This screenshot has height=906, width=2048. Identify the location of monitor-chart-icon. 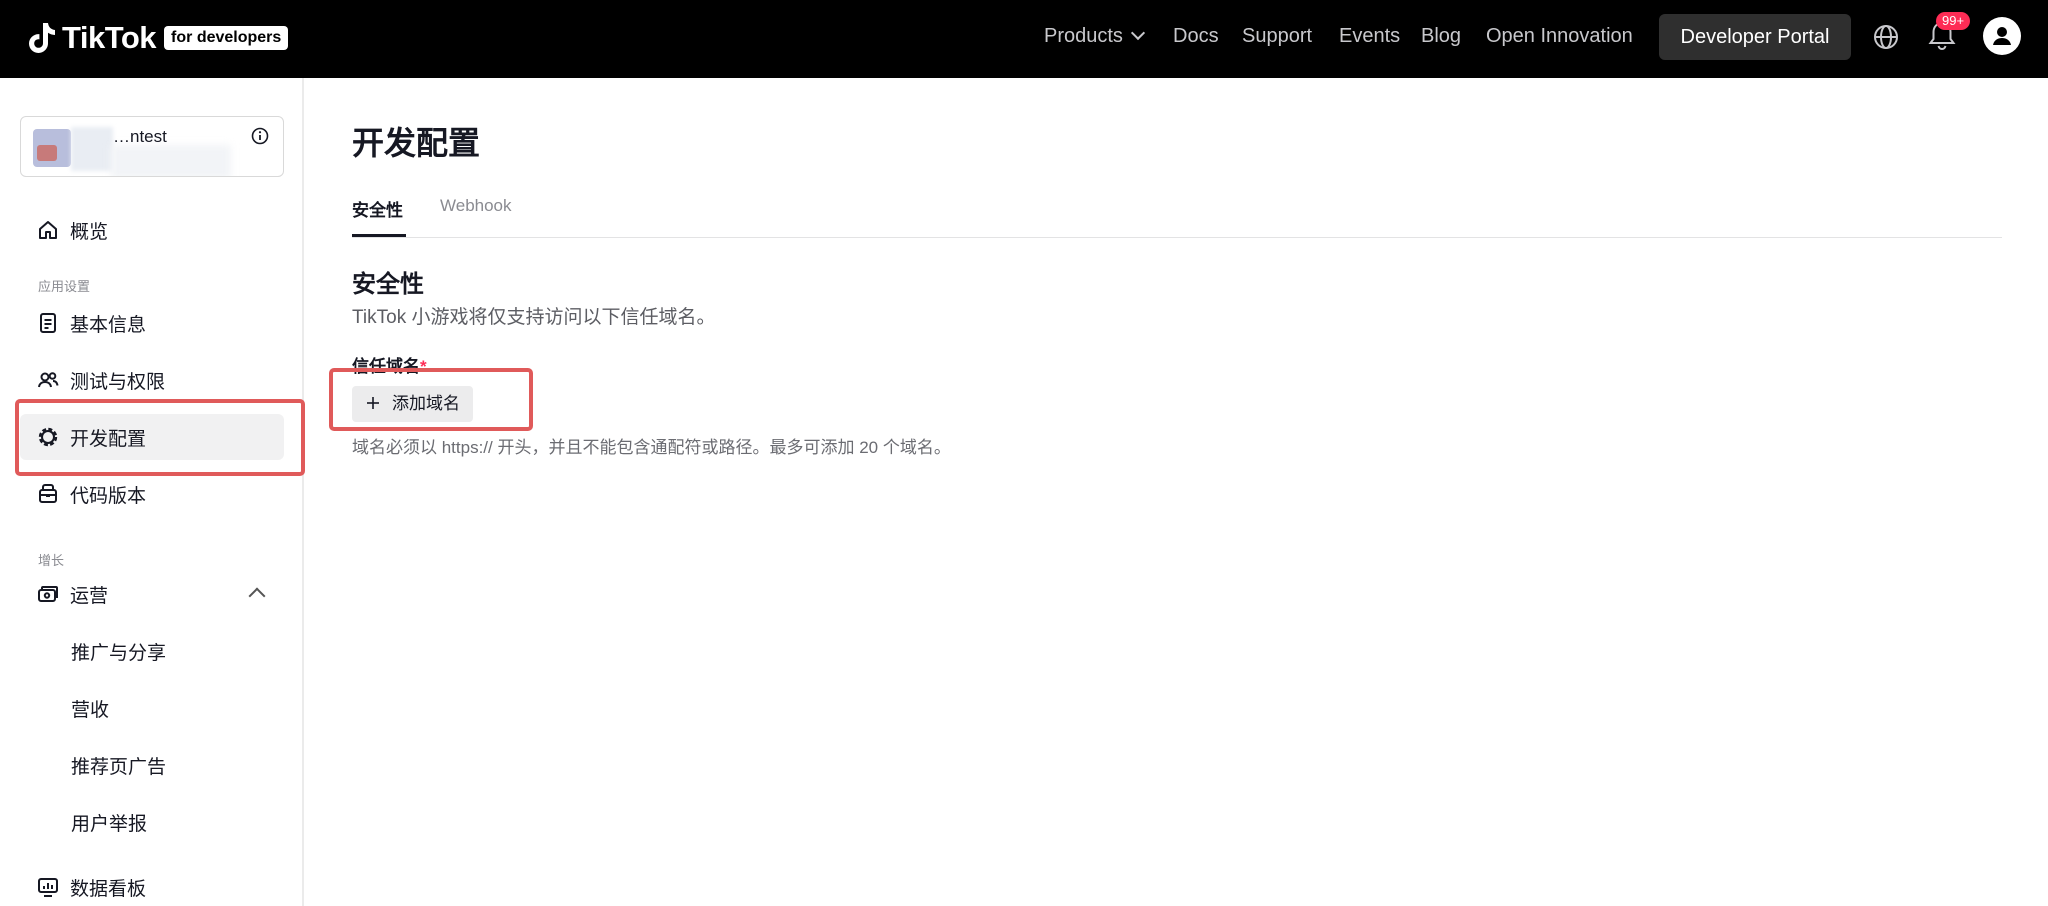
(48, 887).